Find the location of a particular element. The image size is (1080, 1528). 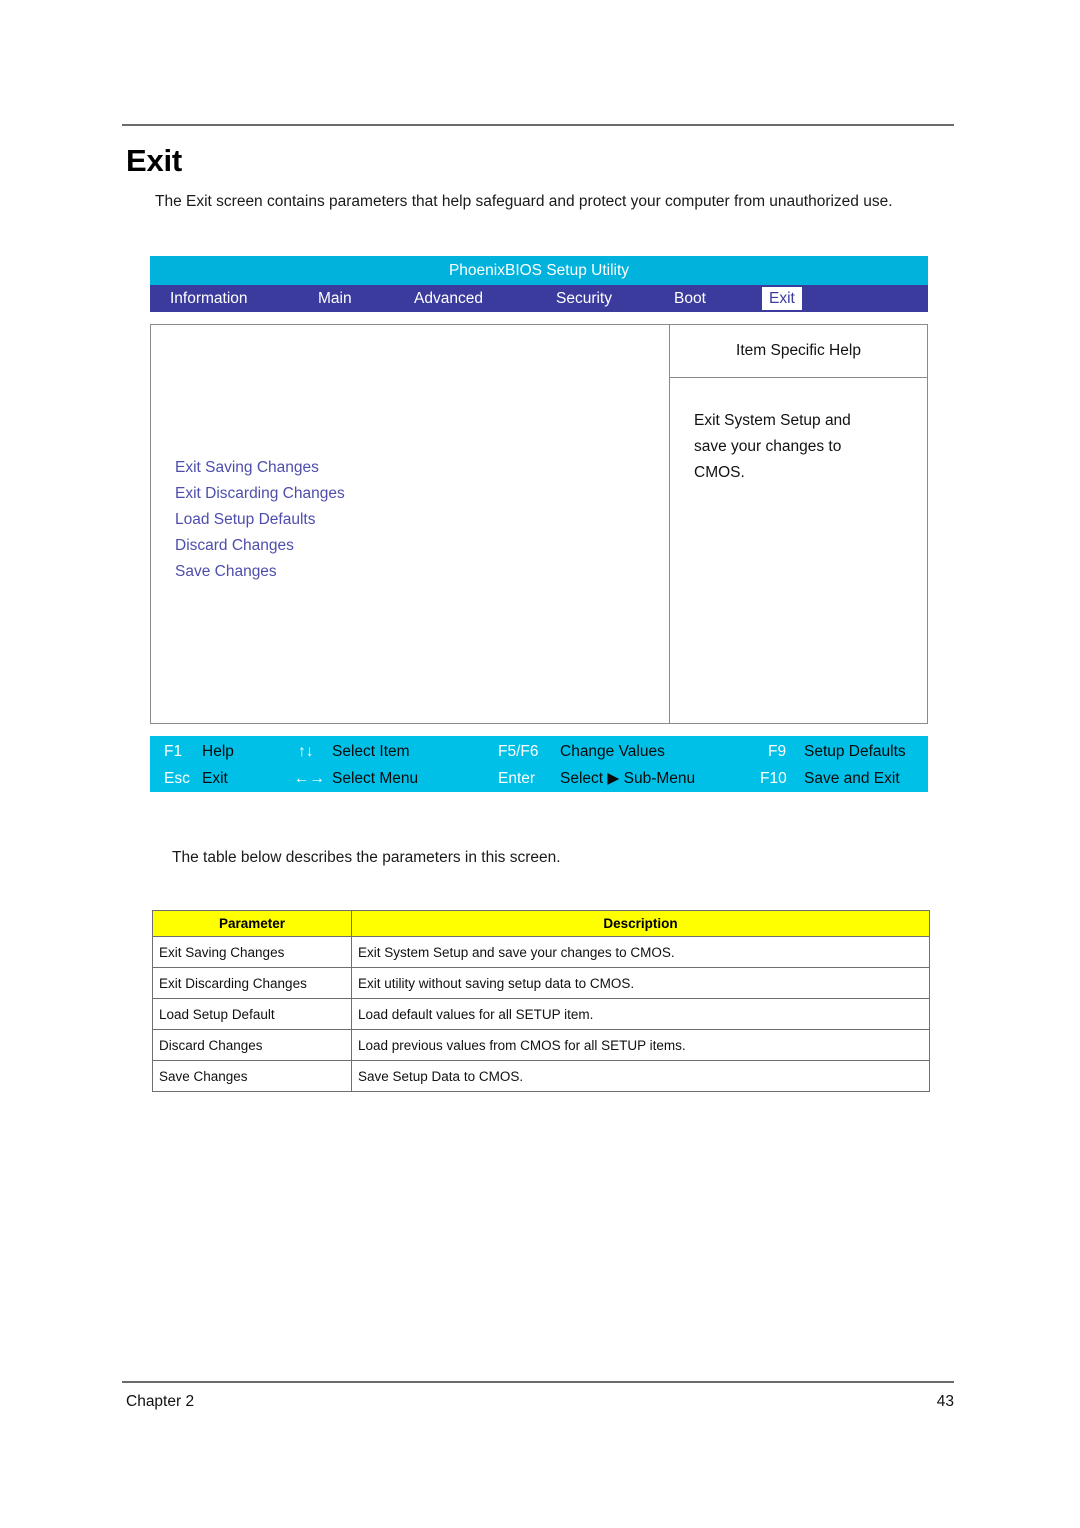

header-divider is located at coordinates (538, 125).